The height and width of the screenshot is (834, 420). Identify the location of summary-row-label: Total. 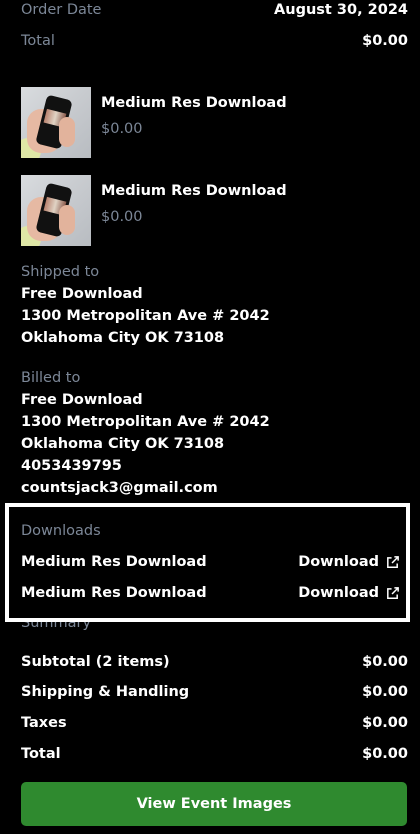
(41, 754).